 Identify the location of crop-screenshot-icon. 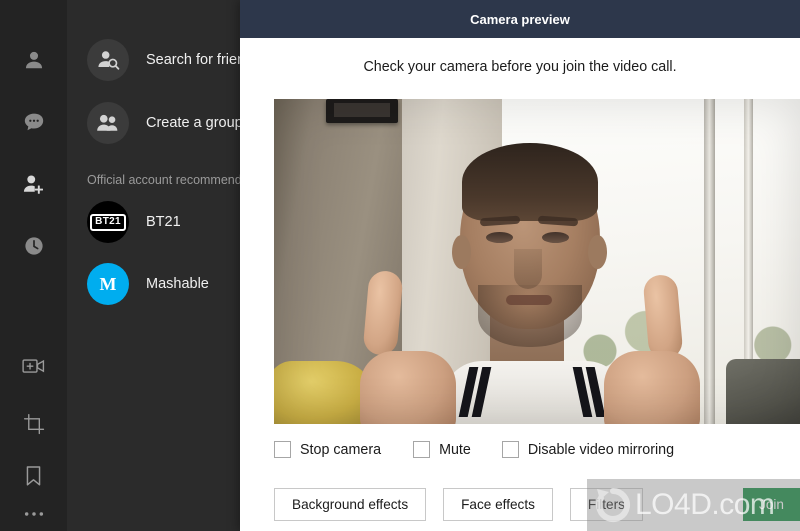
(33, 424).